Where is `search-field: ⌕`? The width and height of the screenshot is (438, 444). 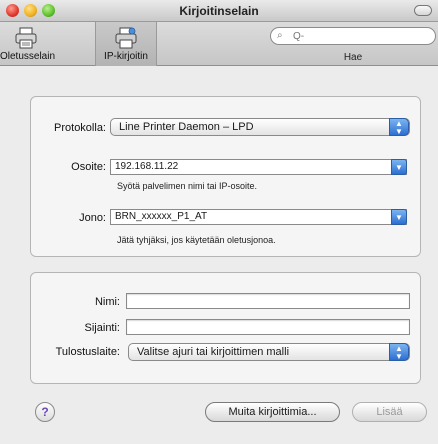 search-field: ⌕ is located at coordinates (353, 36).